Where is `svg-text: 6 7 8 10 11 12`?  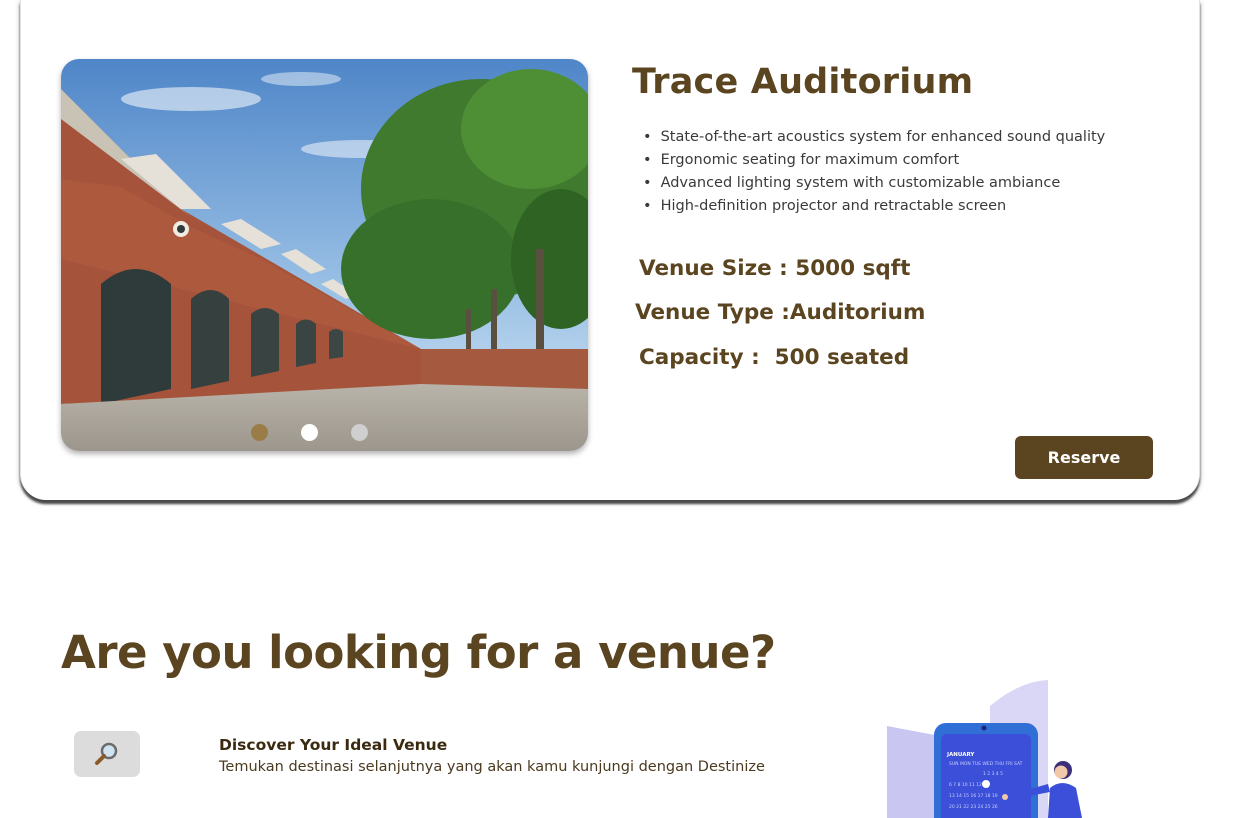
svg-text: 6 7 8 10 11 12 is located at coordinates (965, 785).